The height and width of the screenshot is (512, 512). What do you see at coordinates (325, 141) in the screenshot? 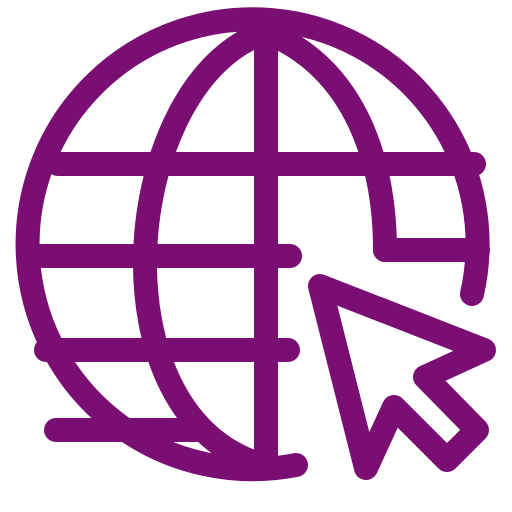
I see `globe-meridian-right` at bounding box center [325, 141].